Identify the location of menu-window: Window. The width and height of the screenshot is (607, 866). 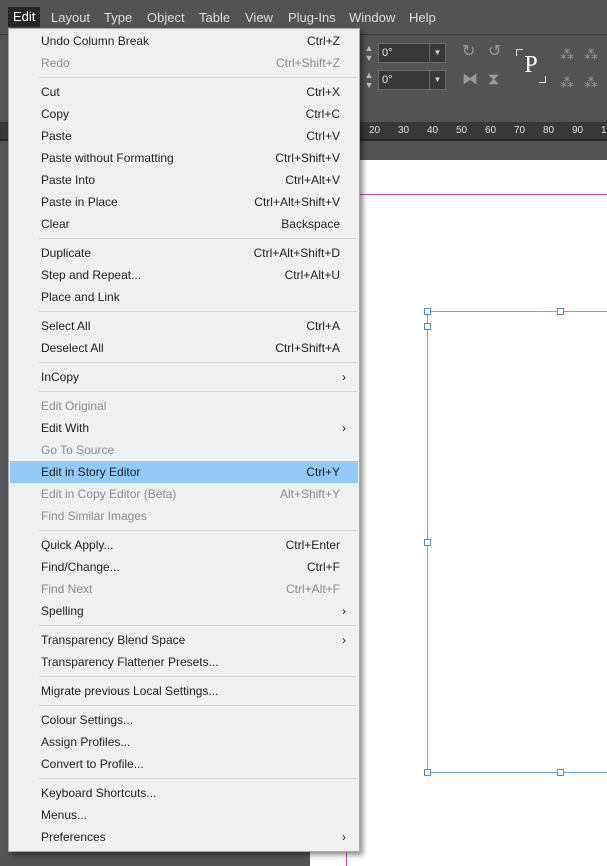
(372, 18).